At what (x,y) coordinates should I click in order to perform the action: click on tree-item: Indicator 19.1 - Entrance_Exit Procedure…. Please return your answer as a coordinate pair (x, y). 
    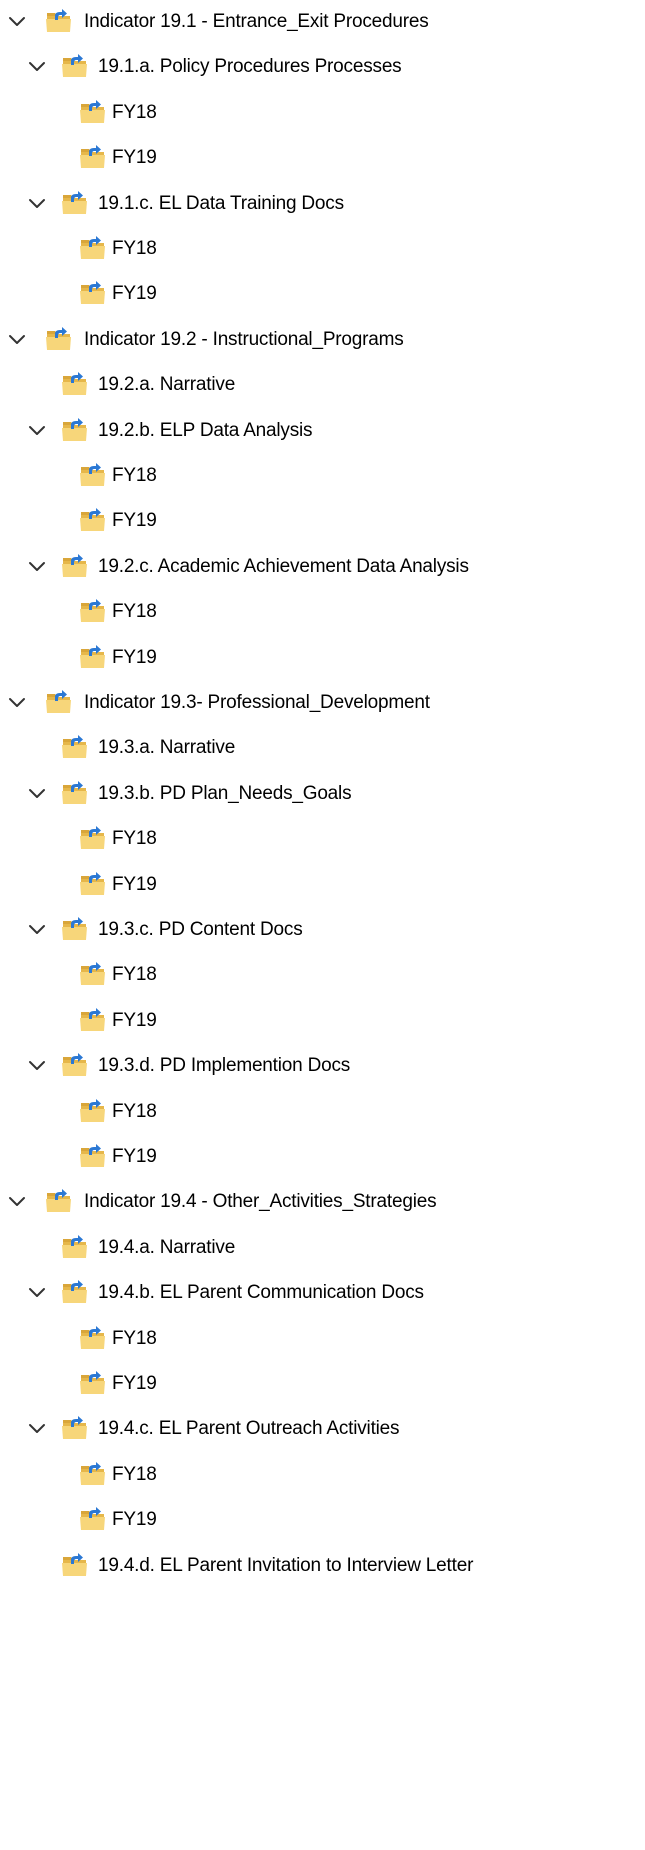
    Looking at the image, I should click on (322, 22).